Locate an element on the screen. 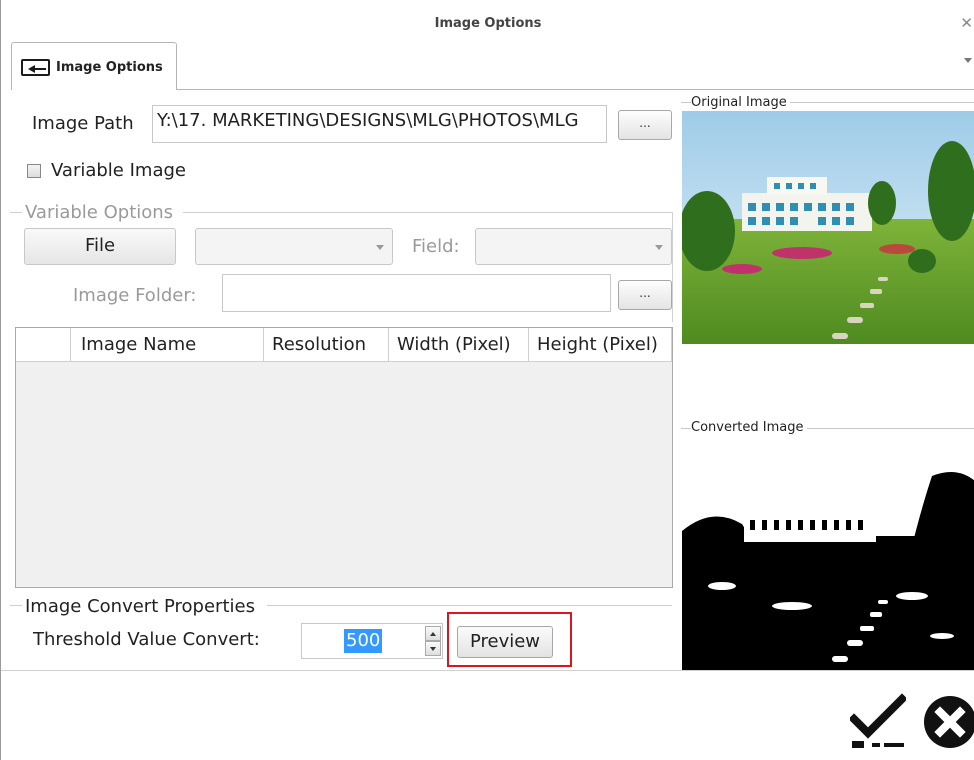 The height and width of the screenshot is (760, 974). grid-row-indicator-header is located at coordinates (43, 345).